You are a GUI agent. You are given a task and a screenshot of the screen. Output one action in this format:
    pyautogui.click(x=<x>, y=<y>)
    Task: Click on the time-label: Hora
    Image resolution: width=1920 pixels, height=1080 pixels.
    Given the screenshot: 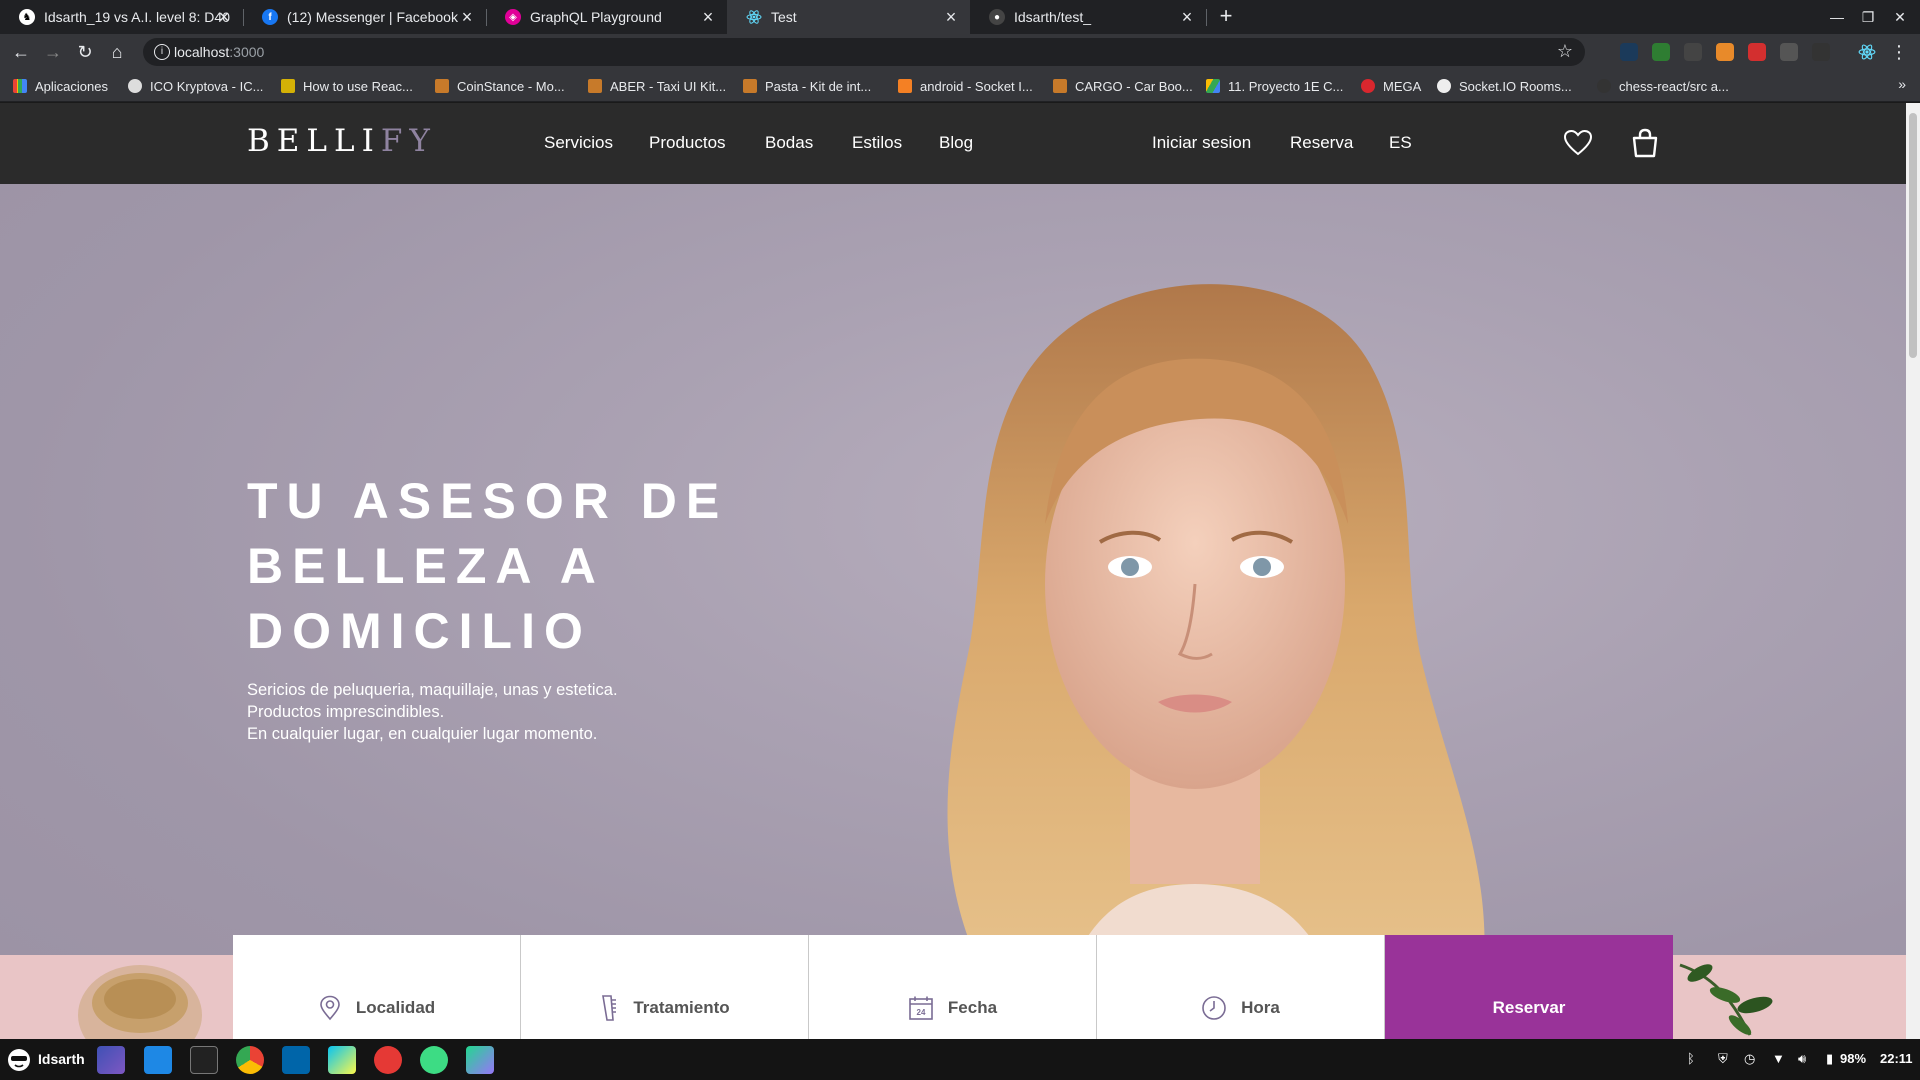 What is the action you would take?
    pyautogui.click(x=1260, y=1007)
    